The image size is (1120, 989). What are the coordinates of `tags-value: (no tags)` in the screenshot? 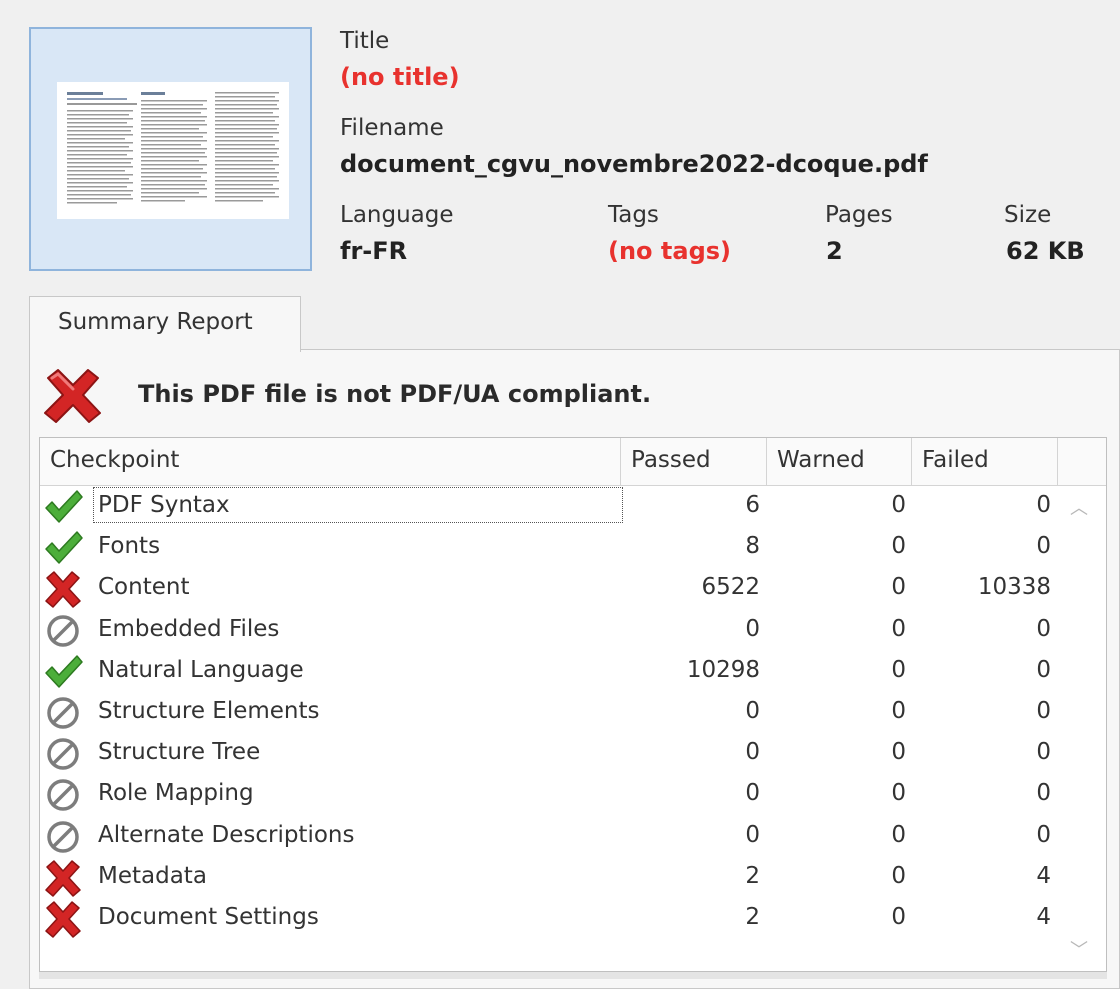 It's located at (669, 251).